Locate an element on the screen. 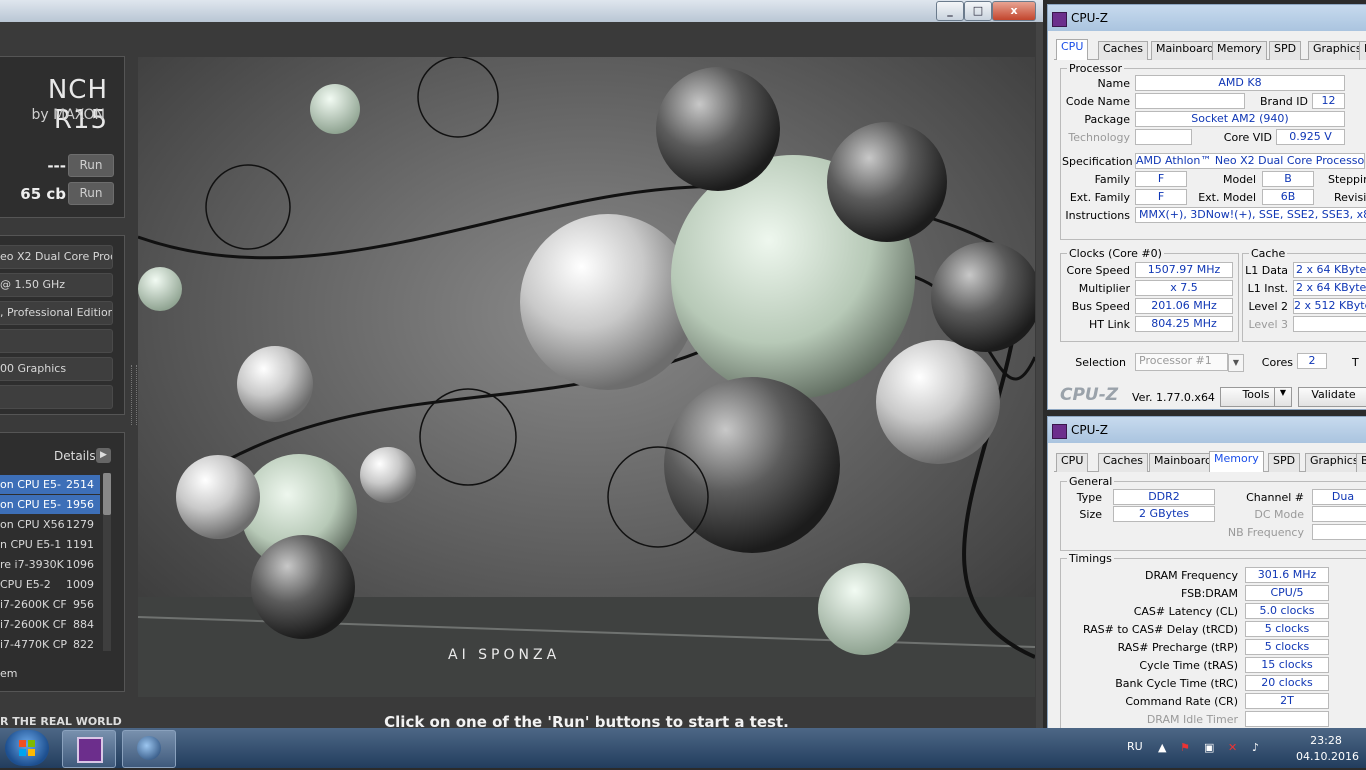 This screenshot has height=770, width=1366. multiplier-label: Multiplier is located at coordinates (1104, 288).